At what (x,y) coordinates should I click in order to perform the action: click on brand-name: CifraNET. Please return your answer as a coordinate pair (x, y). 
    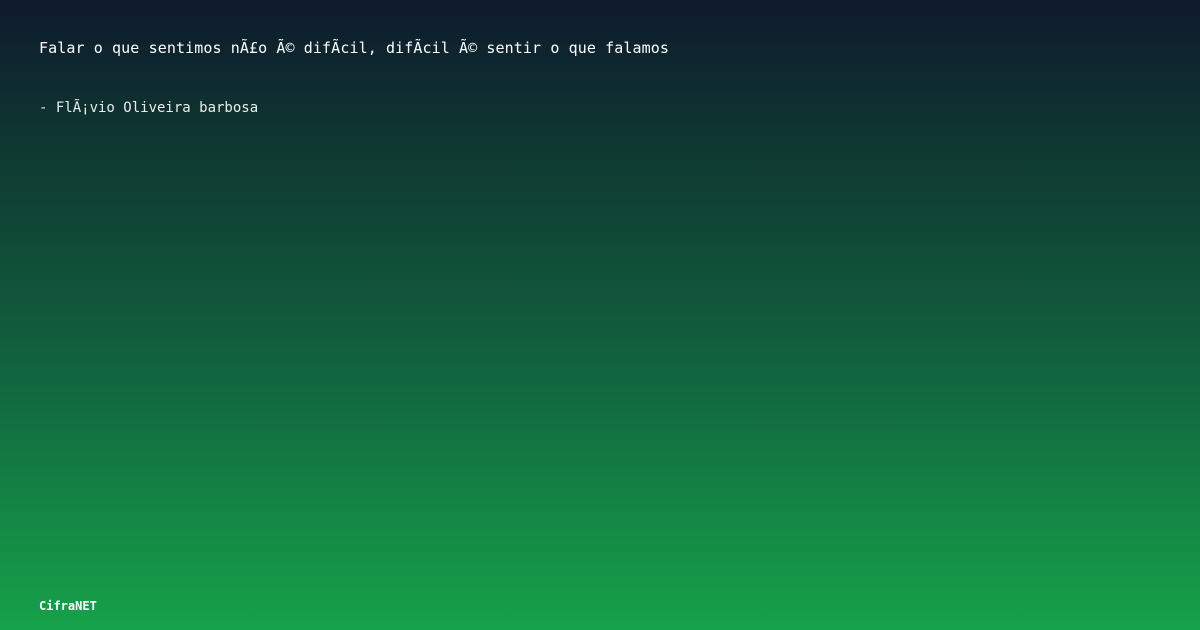
    Looking at the image, I should click on (68, 606).